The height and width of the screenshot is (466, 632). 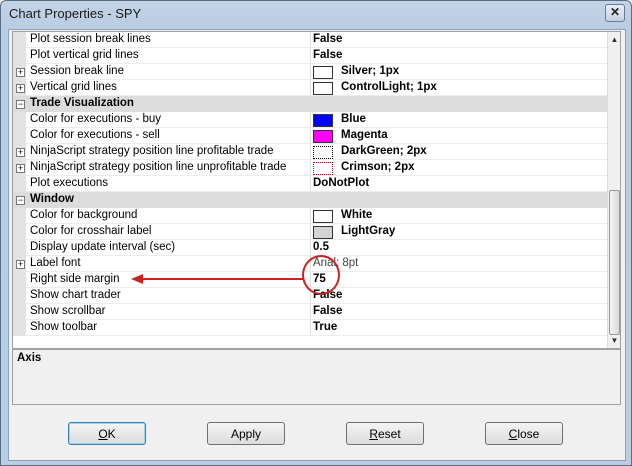 I want to click on property-row: Show scrollbar False, so click(x=310, y=312).